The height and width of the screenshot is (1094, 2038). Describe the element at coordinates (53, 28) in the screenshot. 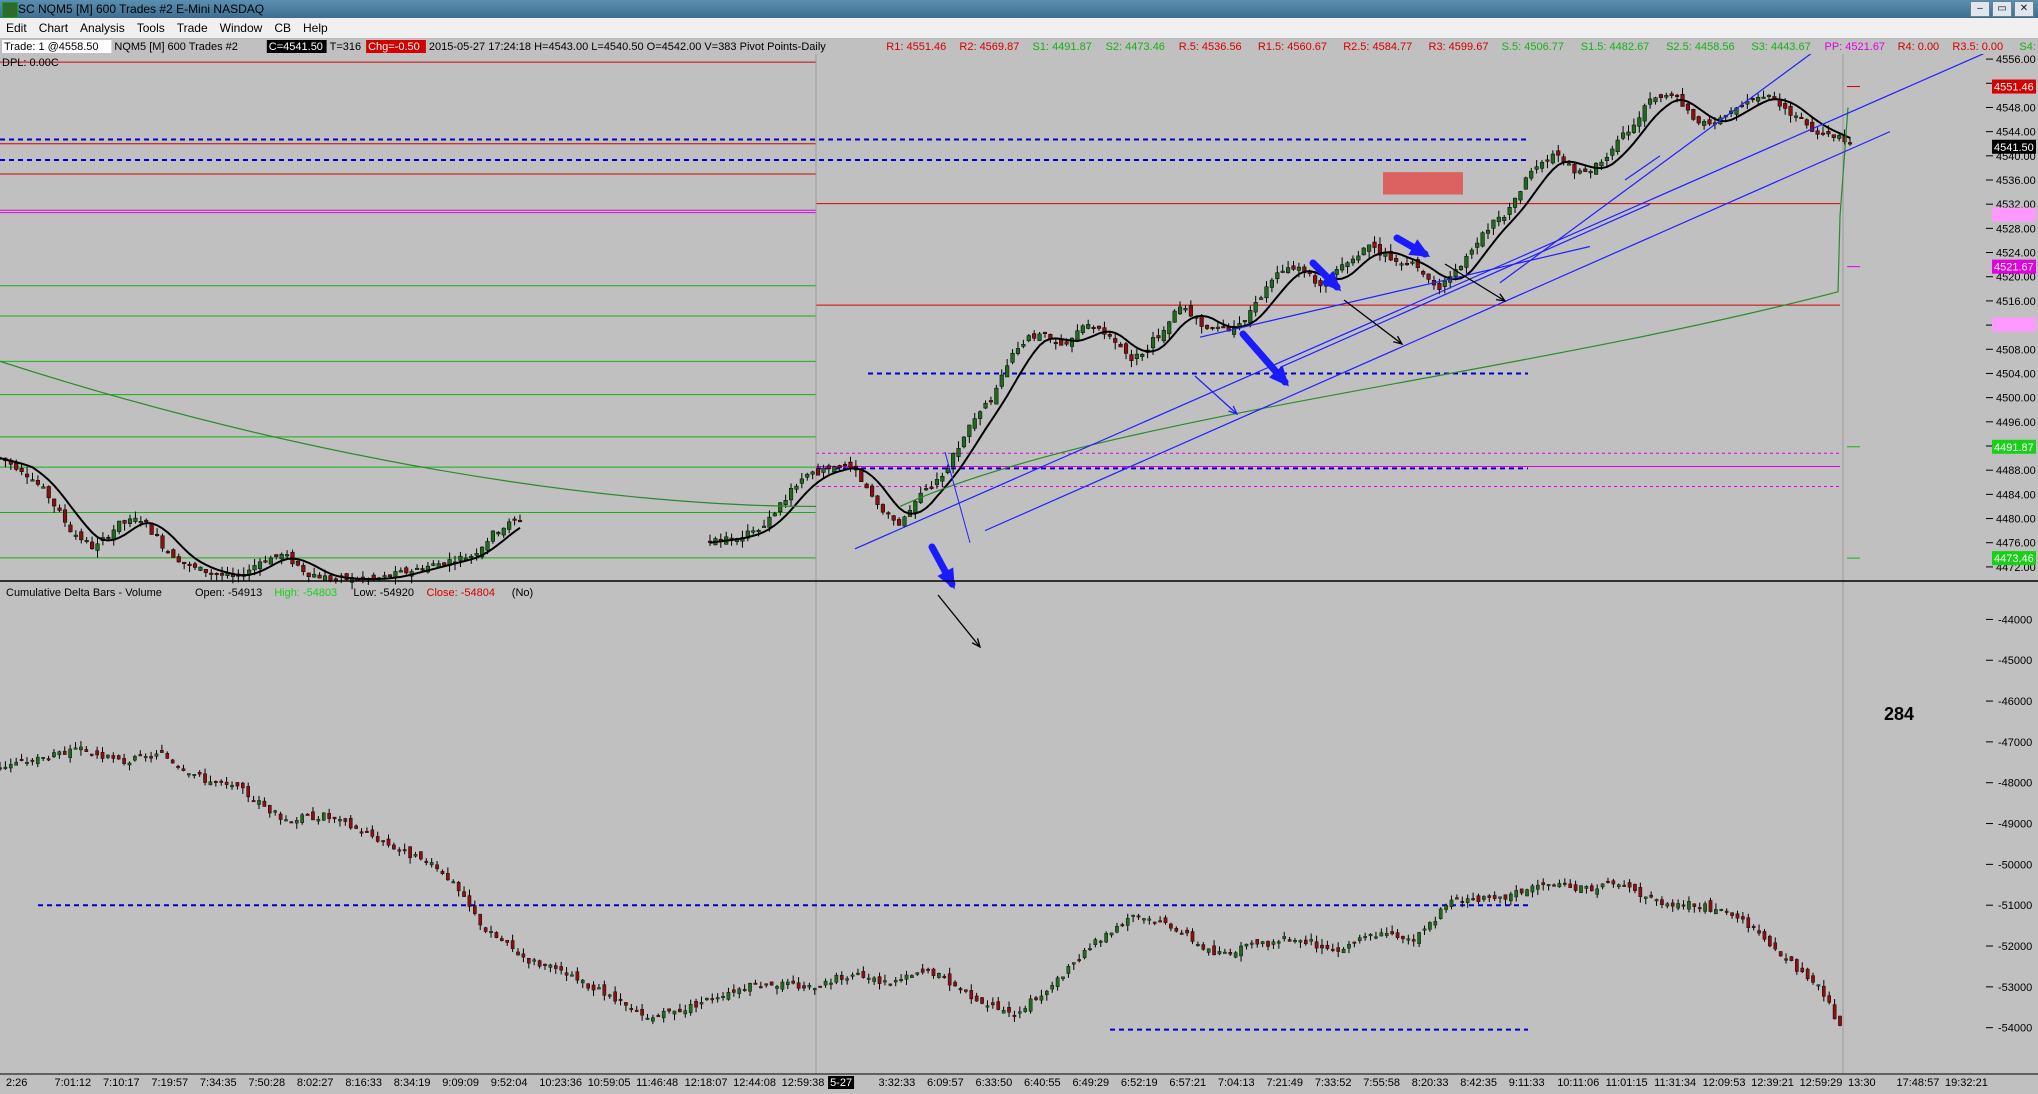

I see `menu-chart: Chart` at that location.